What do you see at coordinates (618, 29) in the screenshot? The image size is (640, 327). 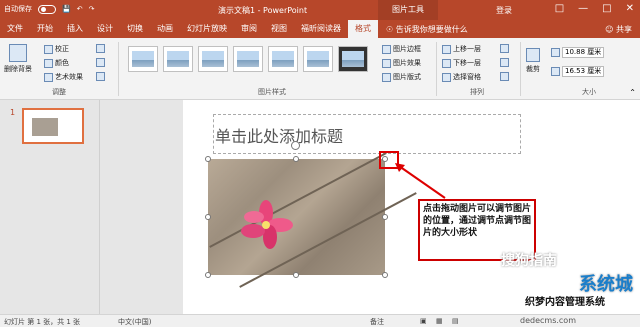 I see `share-button: ☺ 共享` at bounding box center [618, 29].